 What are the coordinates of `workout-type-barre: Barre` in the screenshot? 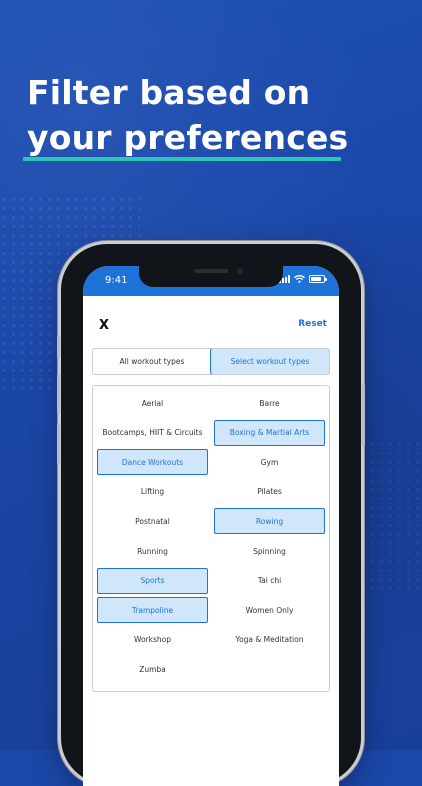 It's located at (269, 403).